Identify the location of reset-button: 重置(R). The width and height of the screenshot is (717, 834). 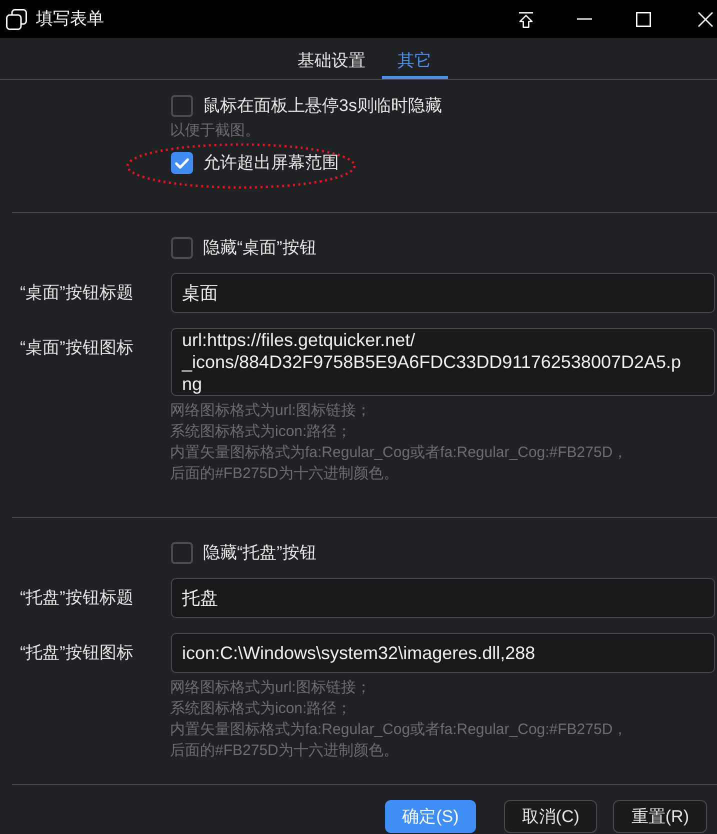
(660, 816).